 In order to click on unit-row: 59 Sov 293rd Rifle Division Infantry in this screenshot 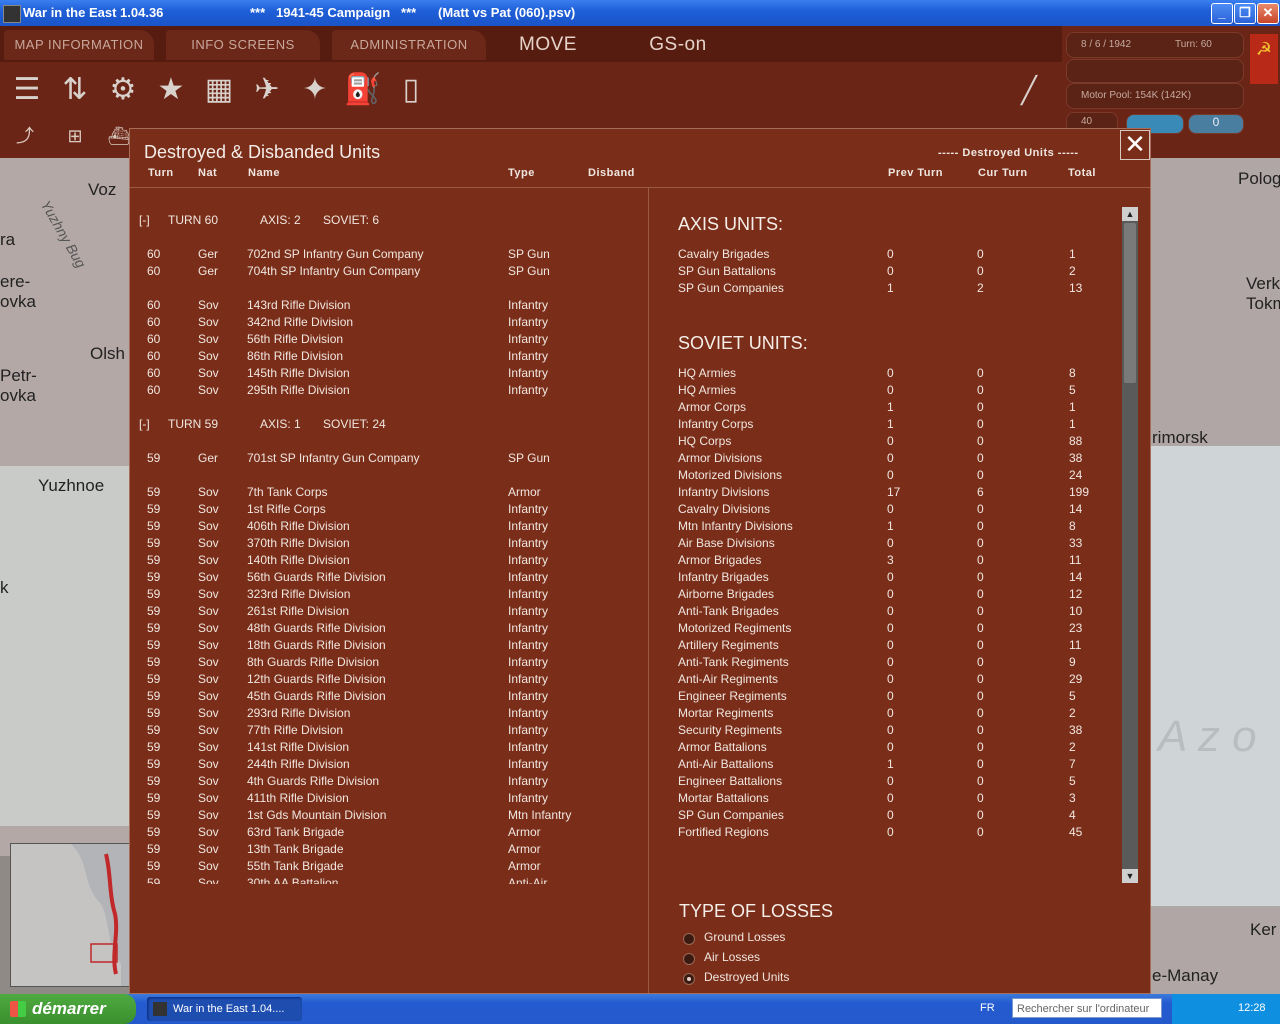, I will do `click(389, 714)`.